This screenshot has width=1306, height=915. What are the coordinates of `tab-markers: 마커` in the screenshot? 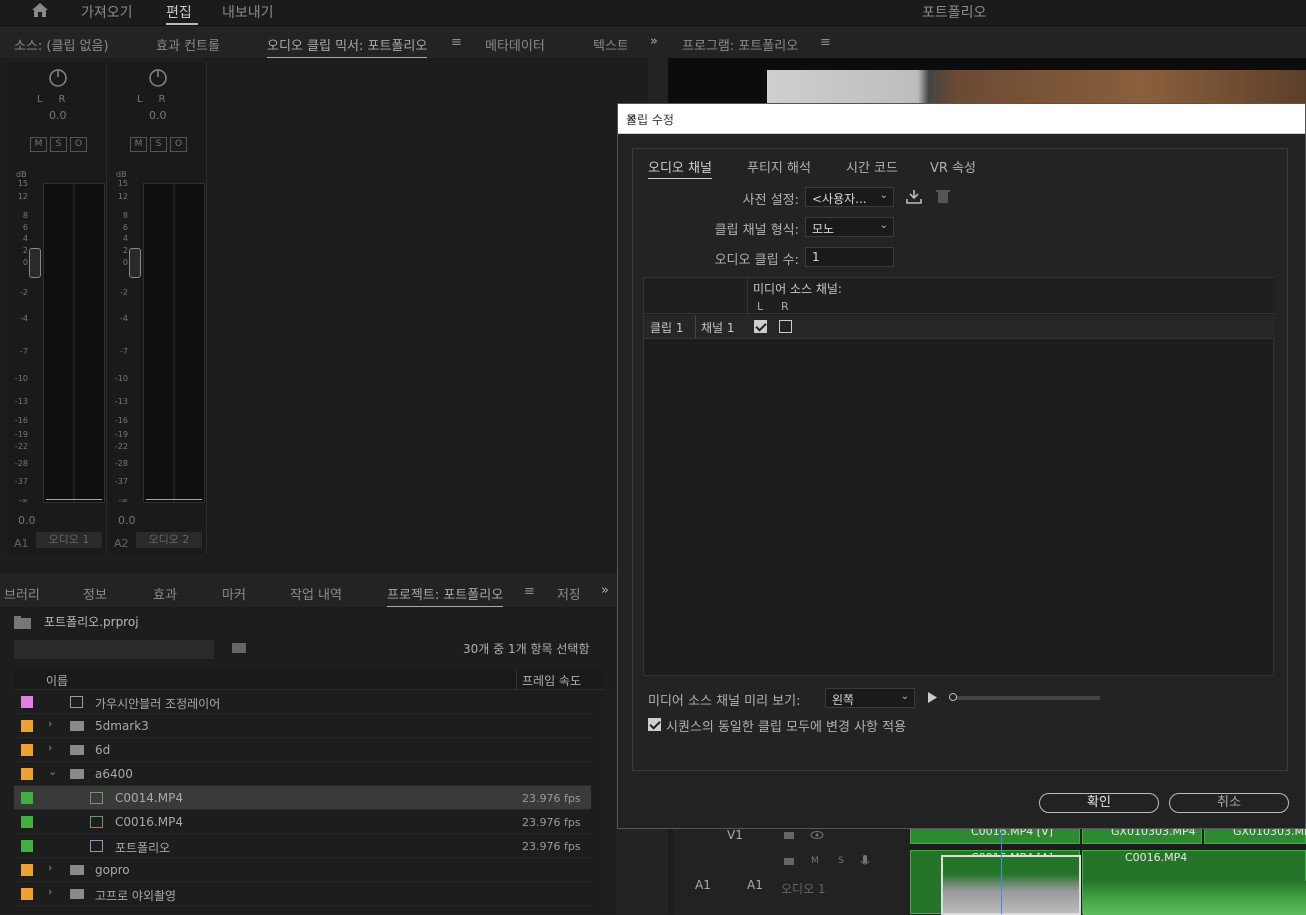 It's located at (234, 593).